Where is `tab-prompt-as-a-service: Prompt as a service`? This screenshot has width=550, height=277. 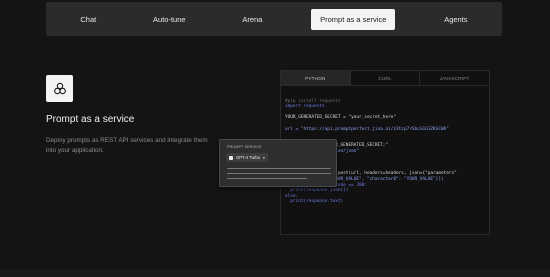 tab-prompt-as-a-service: Prompt as a service is located at coordinates (353, 19).